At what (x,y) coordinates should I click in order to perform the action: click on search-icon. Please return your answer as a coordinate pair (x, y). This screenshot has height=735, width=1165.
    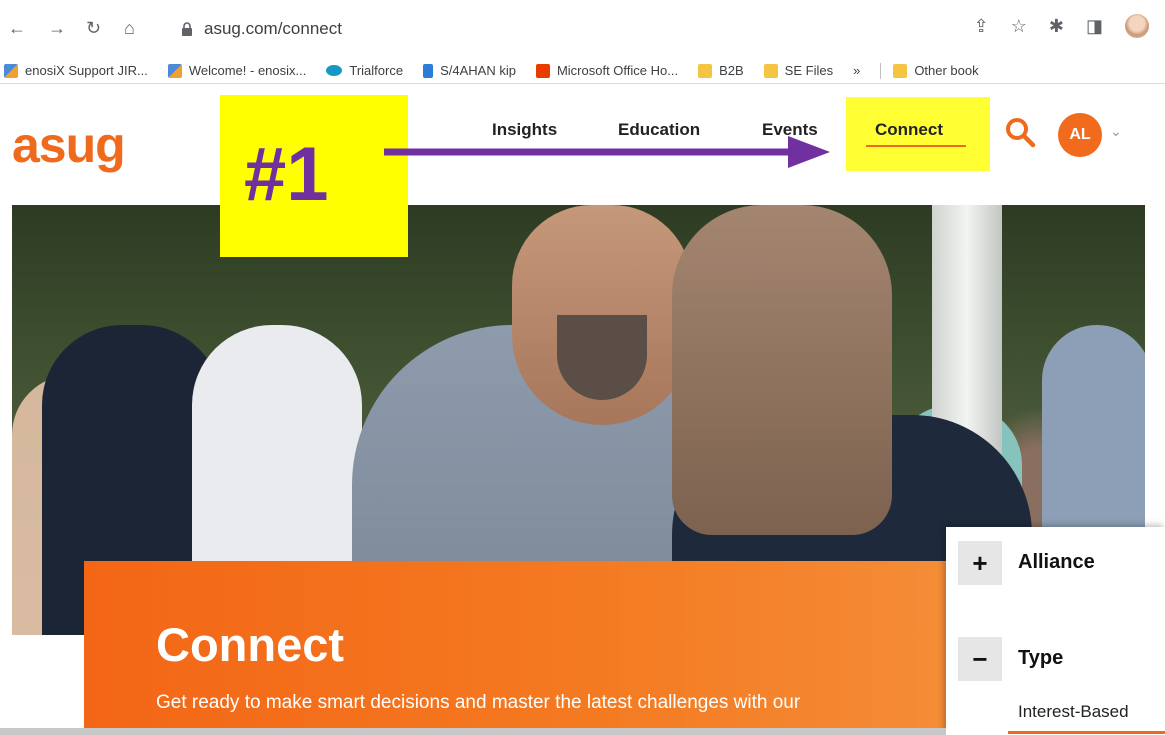
    Looking at the image, I should click on (1020, 132).